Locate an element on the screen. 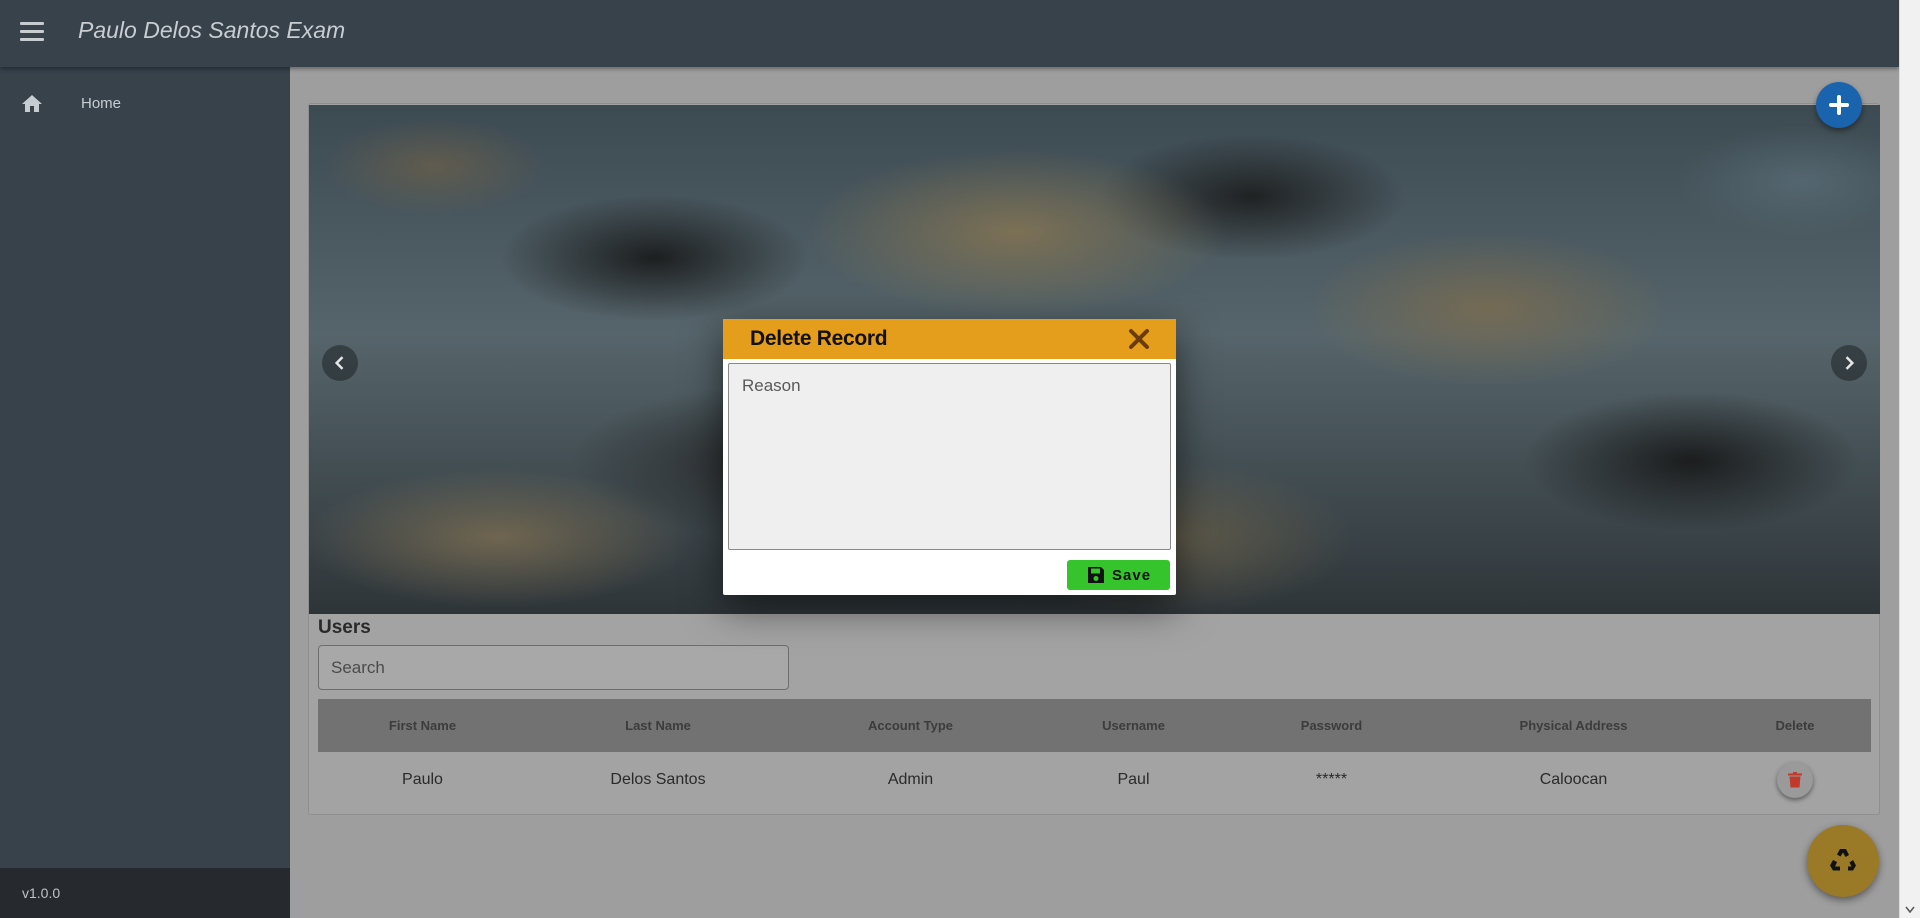 The image size is (1920, 918). users-heading: Users is located at coordinates (344, 627).